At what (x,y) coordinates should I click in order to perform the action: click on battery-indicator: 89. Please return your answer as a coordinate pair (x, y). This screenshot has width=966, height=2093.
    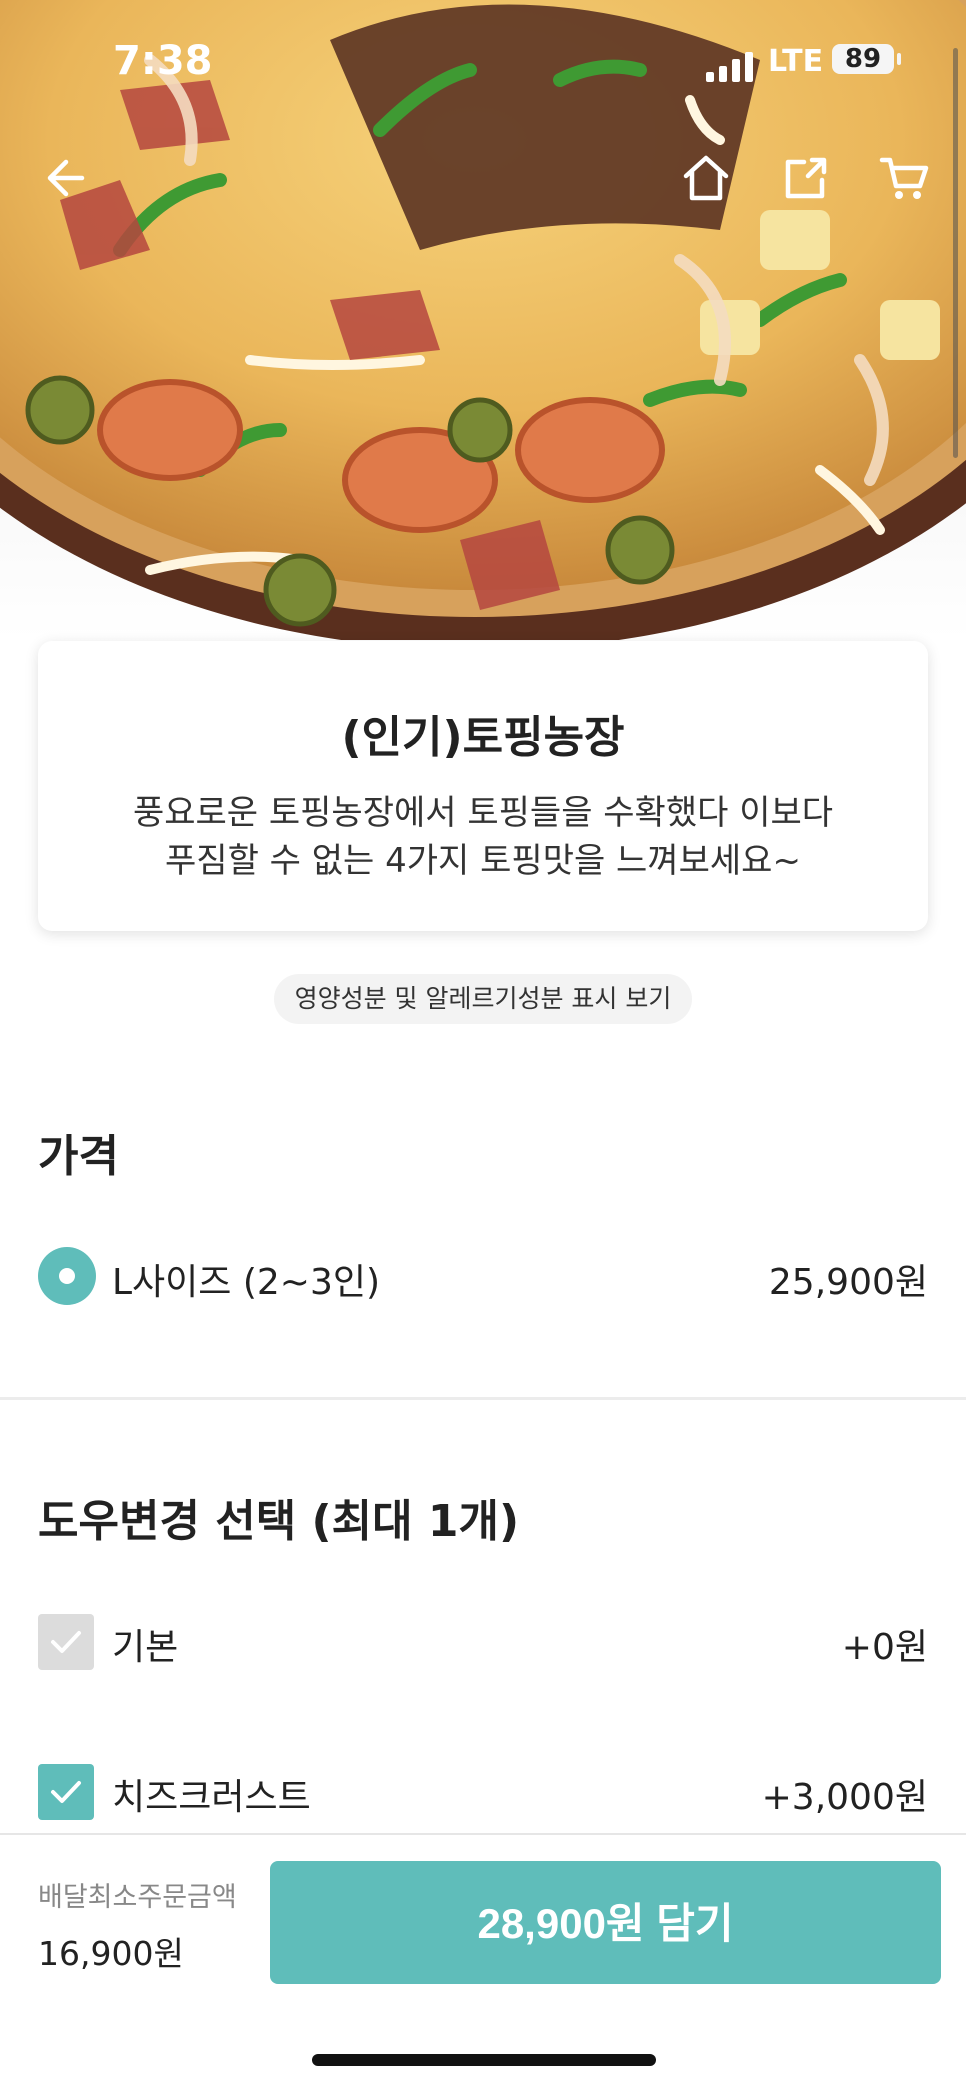
    Looking at the image, I should click on (863, 59).